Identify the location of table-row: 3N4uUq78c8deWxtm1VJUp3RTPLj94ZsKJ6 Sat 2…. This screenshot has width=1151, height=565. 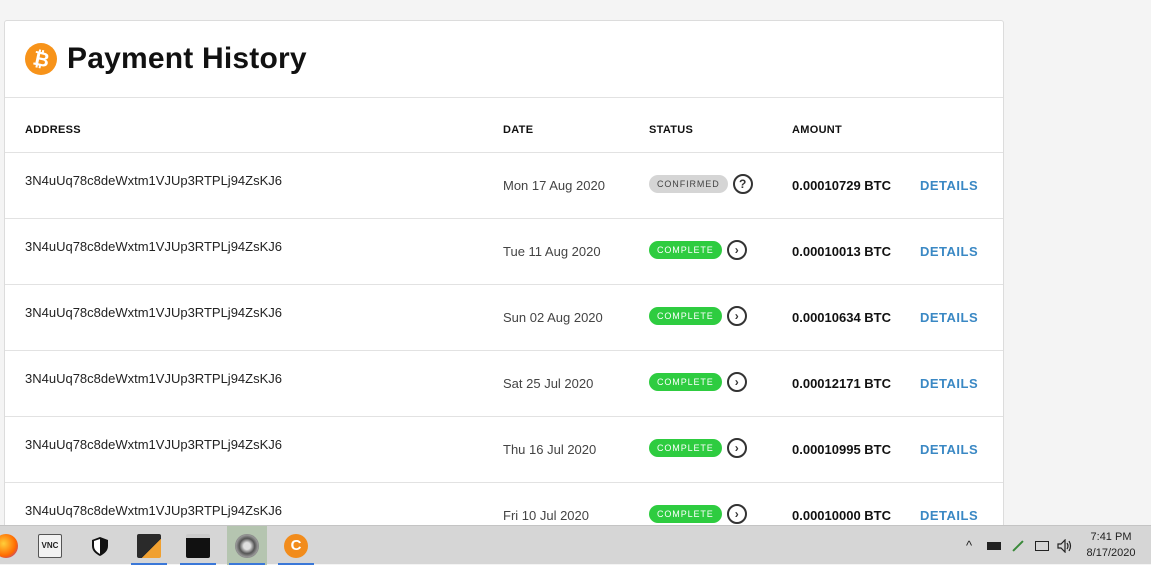
(504, 384).